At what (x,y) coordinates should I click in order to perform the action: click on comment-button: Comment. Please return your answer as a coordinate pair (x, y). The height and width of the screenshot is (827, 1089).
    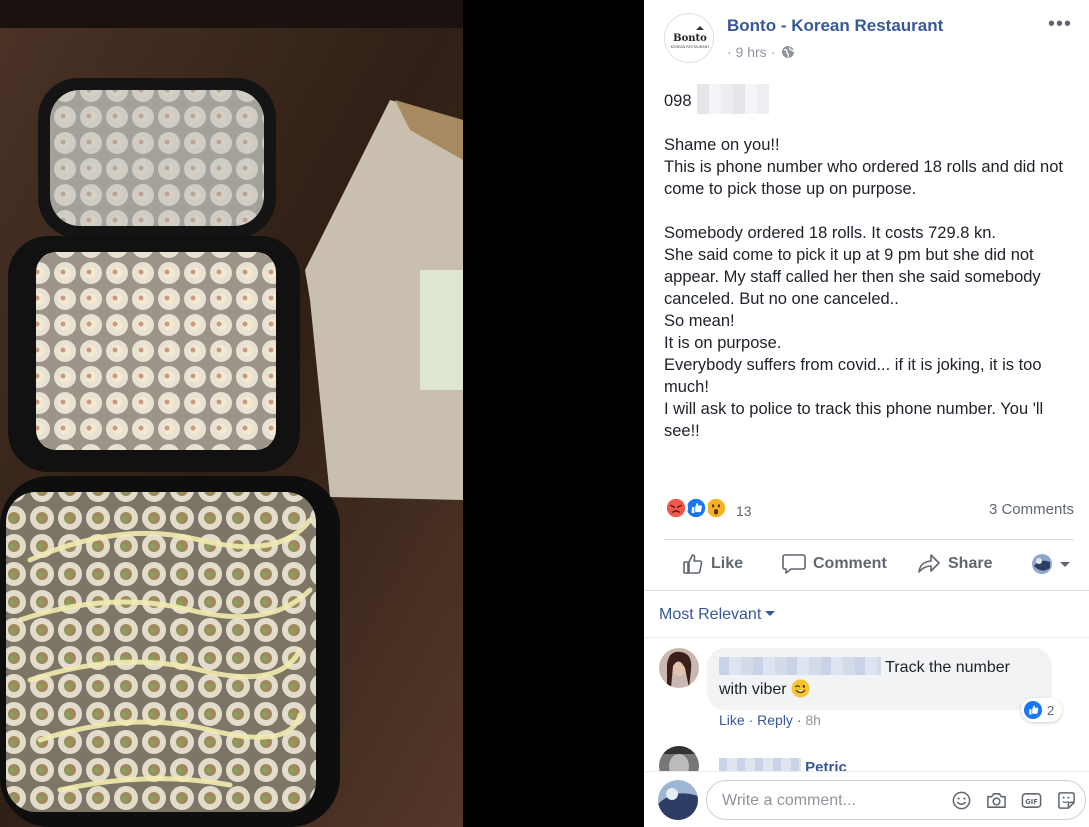
    Looking at the image, I should click on (834, 564).